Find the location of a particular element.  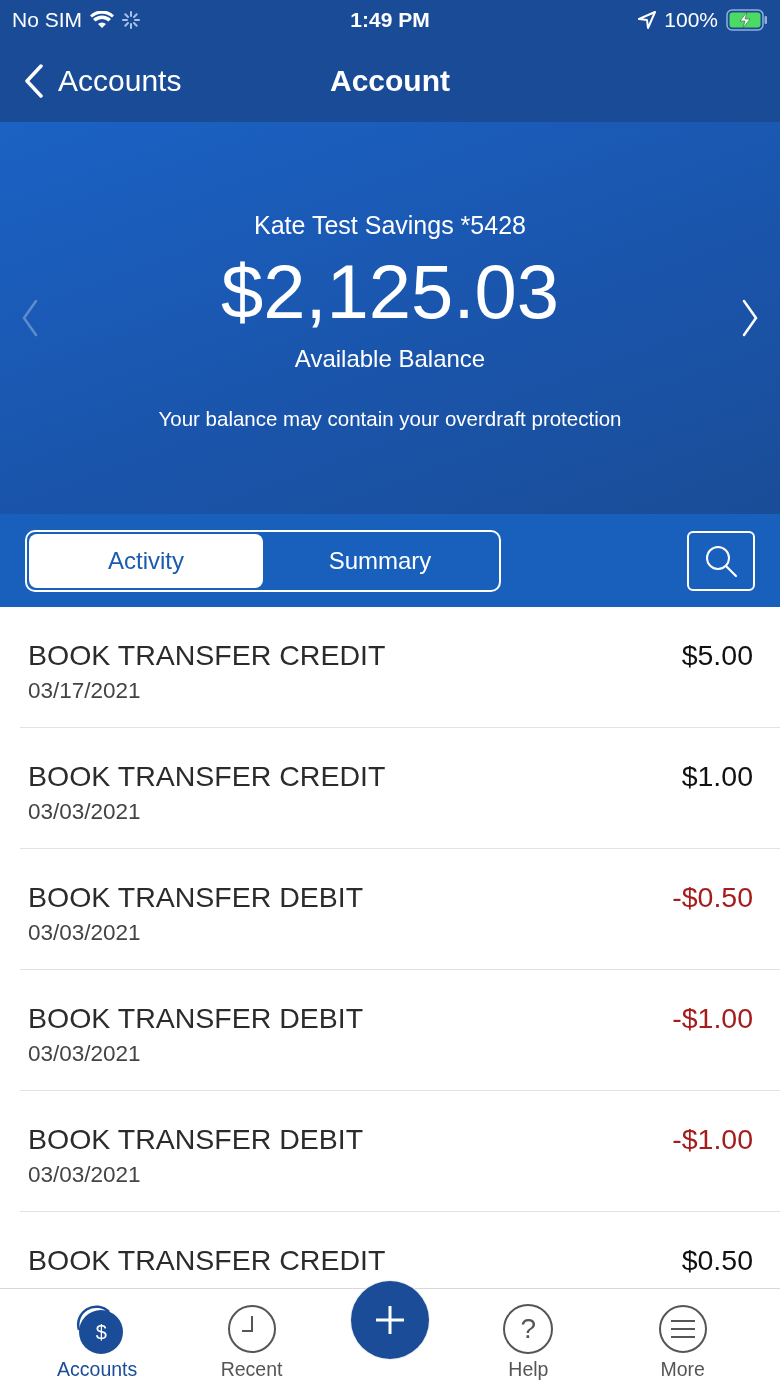

chevron-right-icon is located at coordinates (750, 317).